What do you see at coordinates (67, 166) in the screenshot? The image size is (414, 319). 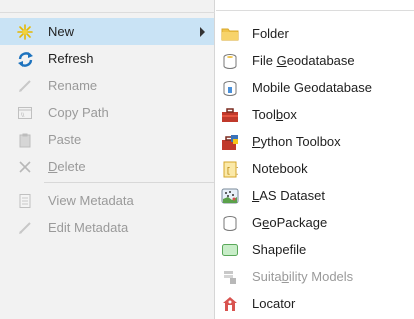 I see `menu-item-label: Delete` at bounding box center [67, 166].